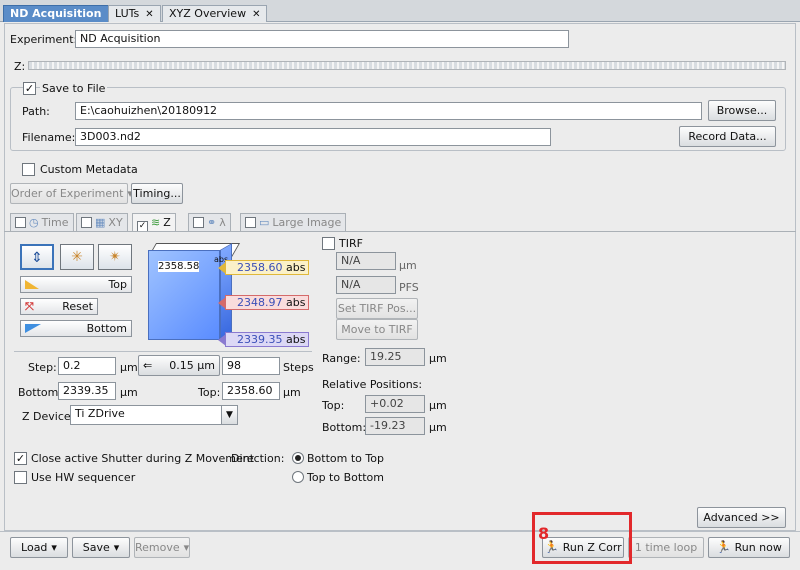 Image resolution: width=800 pixels, height=570 pixels. Describe the element at coordinates (76, 328) in the screenshot. I see `set-bottom-button: Bottom` at that location.